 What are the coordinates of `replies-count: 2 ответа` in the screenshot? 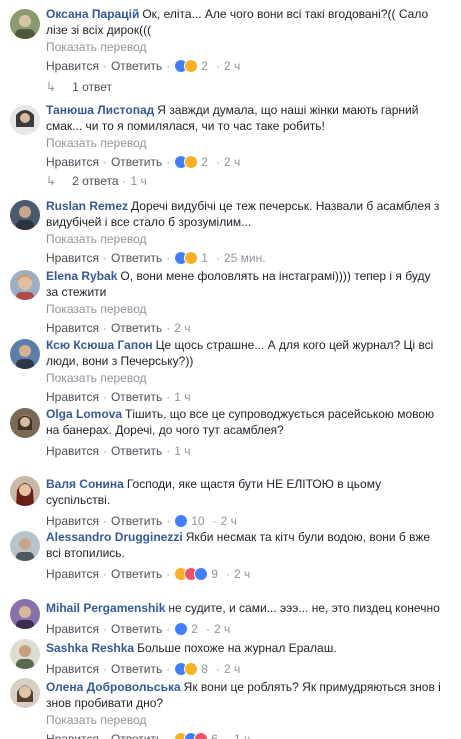 It's located at (95, 181).